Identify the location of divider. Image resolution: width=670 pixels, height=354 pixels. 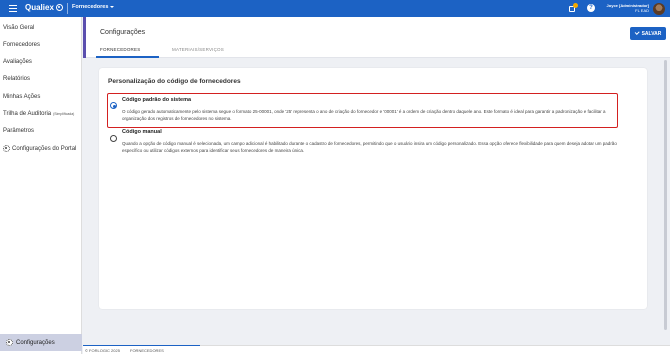
(67, 8).